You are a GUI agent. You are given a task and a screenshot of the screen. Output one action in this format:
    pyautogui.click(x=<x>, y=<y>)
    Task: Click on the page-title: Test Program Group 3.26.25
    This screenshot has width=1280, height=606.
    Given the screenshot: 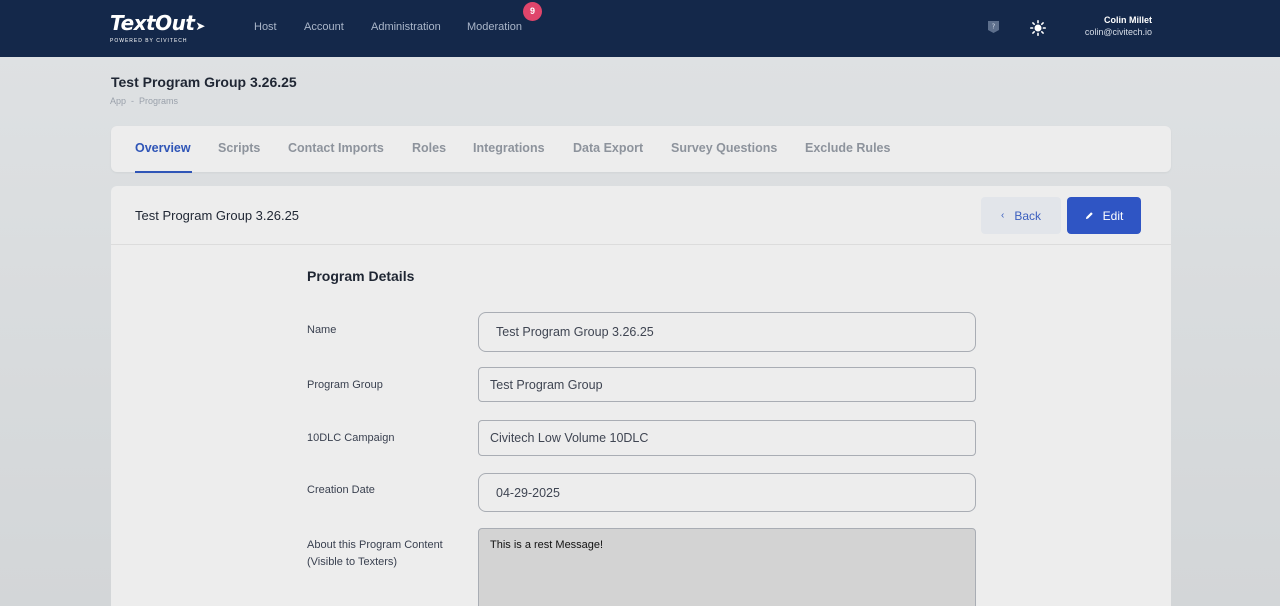 What is the action you would take?
    pyautogui.click(x=204, y=82)
    